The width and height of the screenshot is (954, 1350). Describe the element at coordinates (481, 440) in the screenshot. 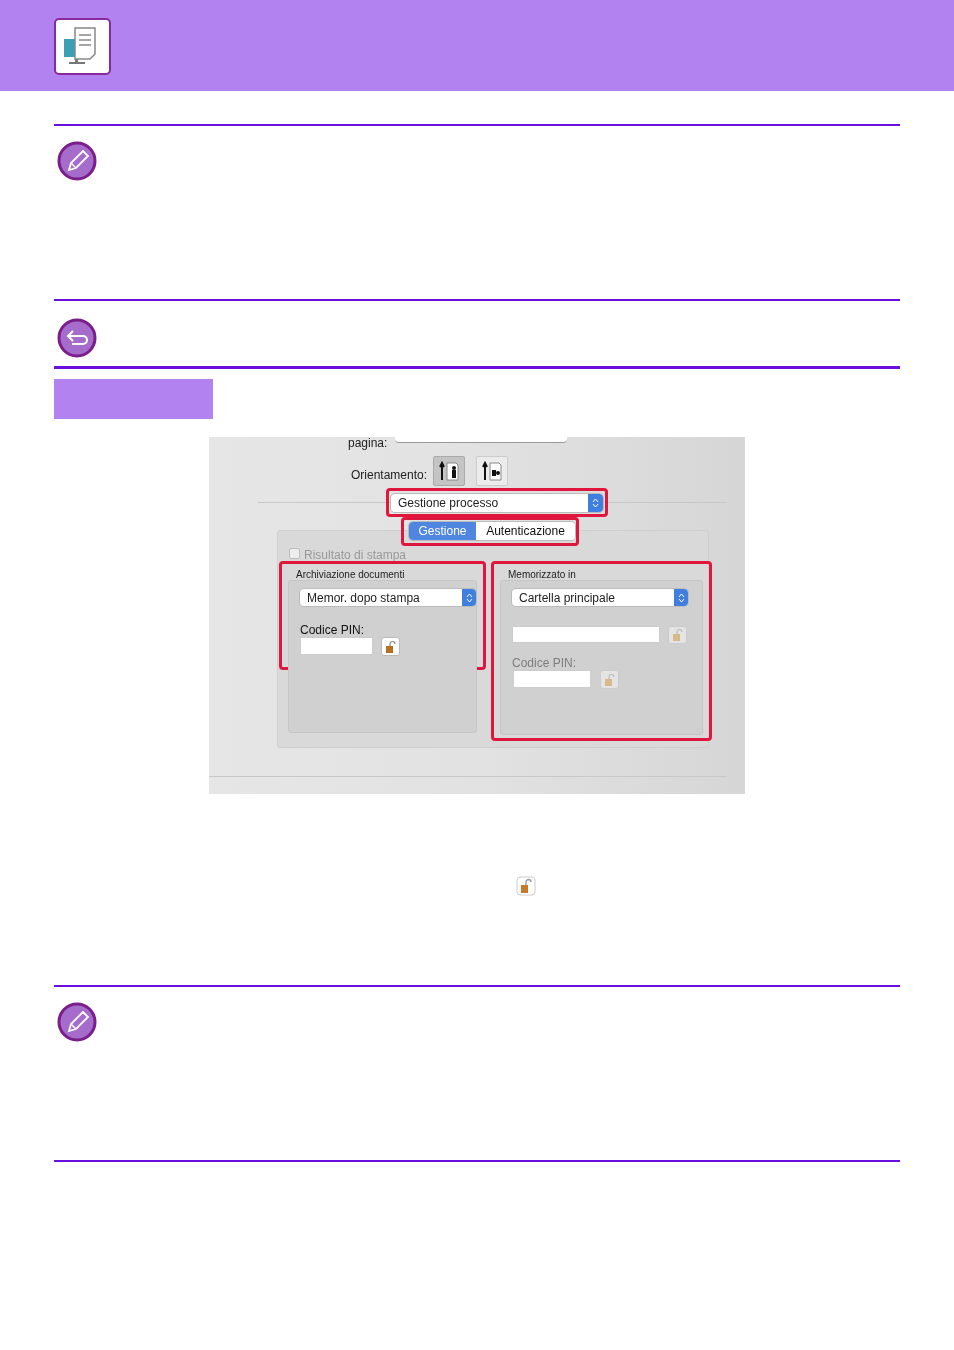

I see `select-field` at that location.